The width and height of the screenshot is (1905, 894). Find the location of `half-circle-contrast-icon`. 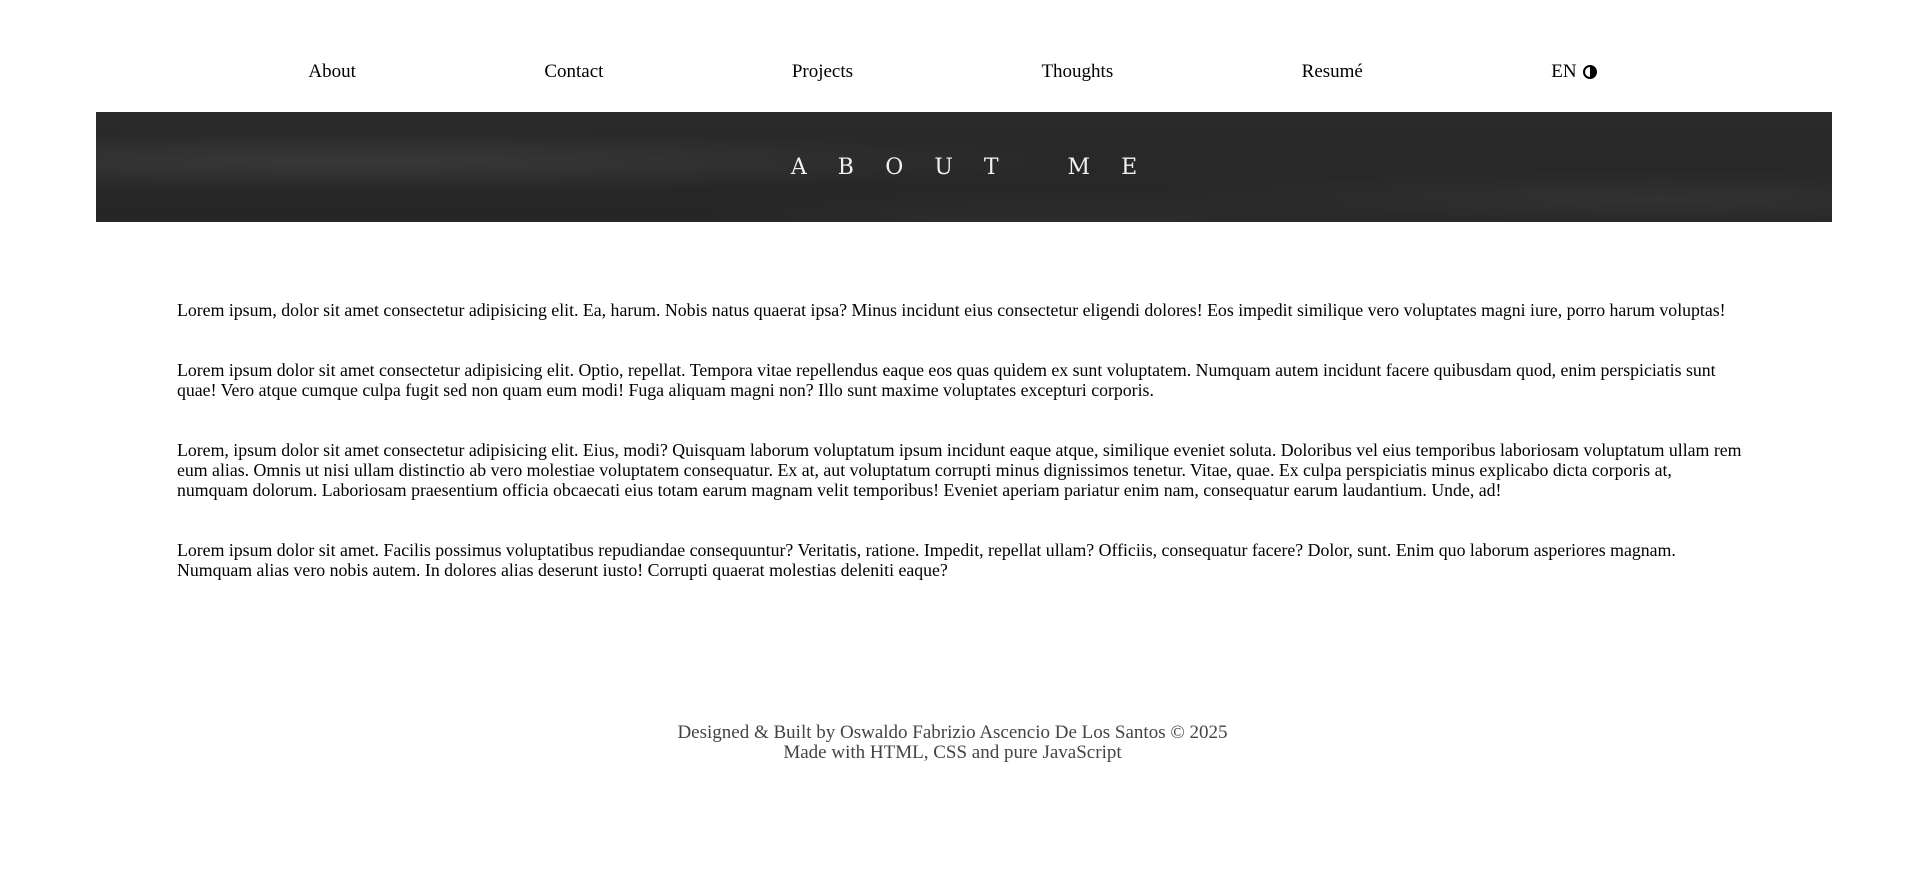

half-circle-contrast-icon is located at coordinates (1589, 72).